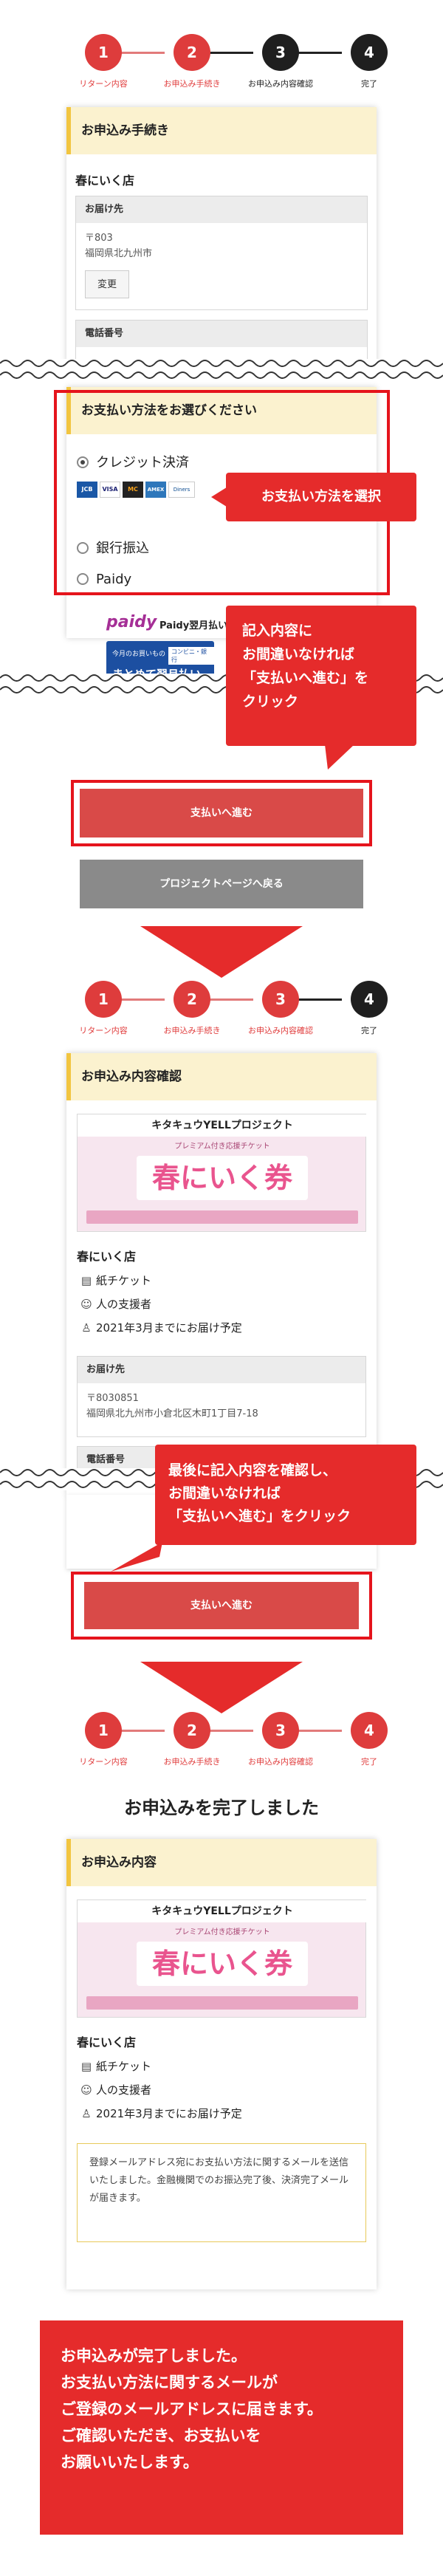 The width and height of the screenshot is (443, 2576). What do you see at coordinates (221, 1862) in the screenshot?
I see `card-title: お申込み内容` at bounding box center [221, 1862].